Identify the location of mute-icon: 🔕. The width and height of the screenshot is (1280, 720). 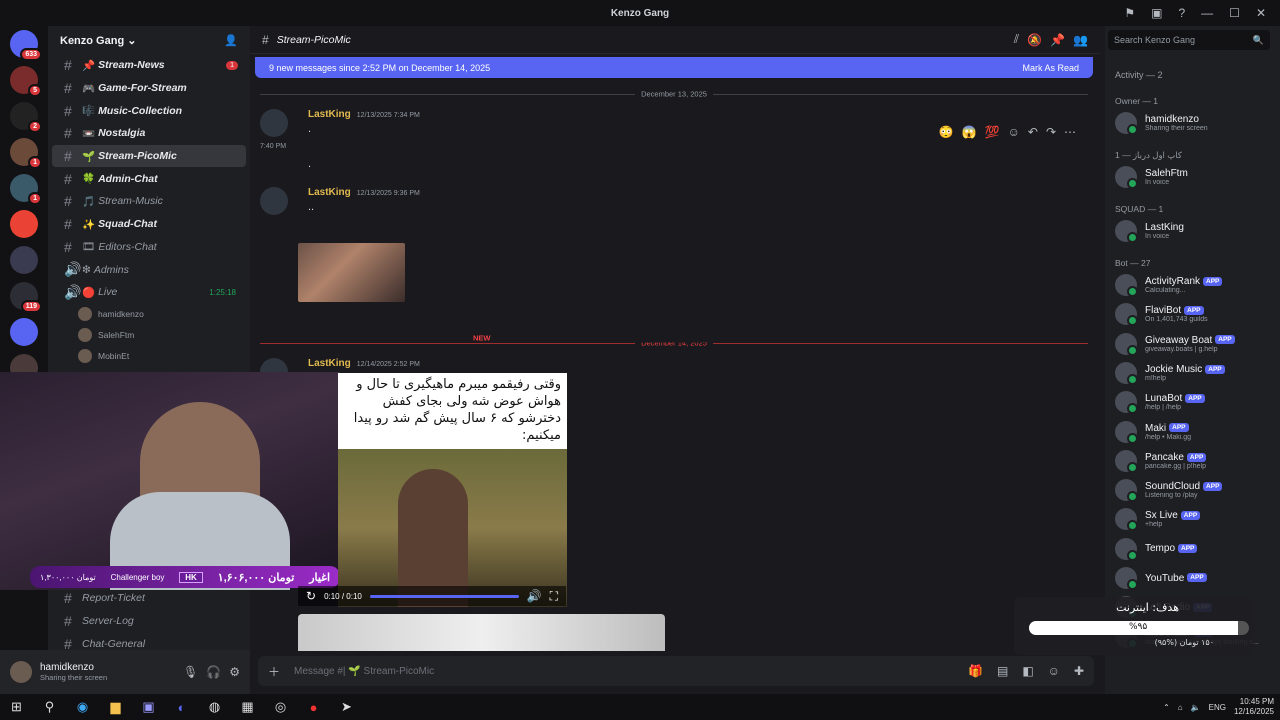
(1034, 40).